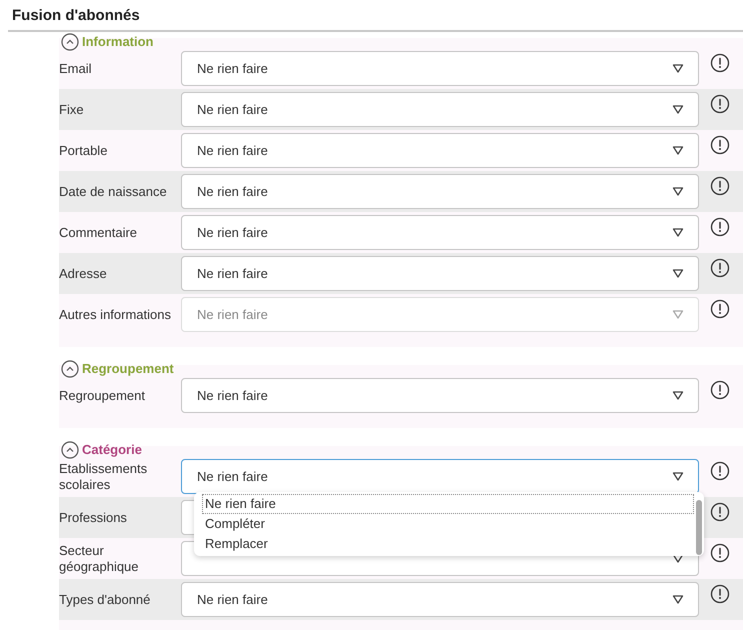  Describe the element at coordinates (118, 42) in the screenshot. I see `section-title: Information` at that location.